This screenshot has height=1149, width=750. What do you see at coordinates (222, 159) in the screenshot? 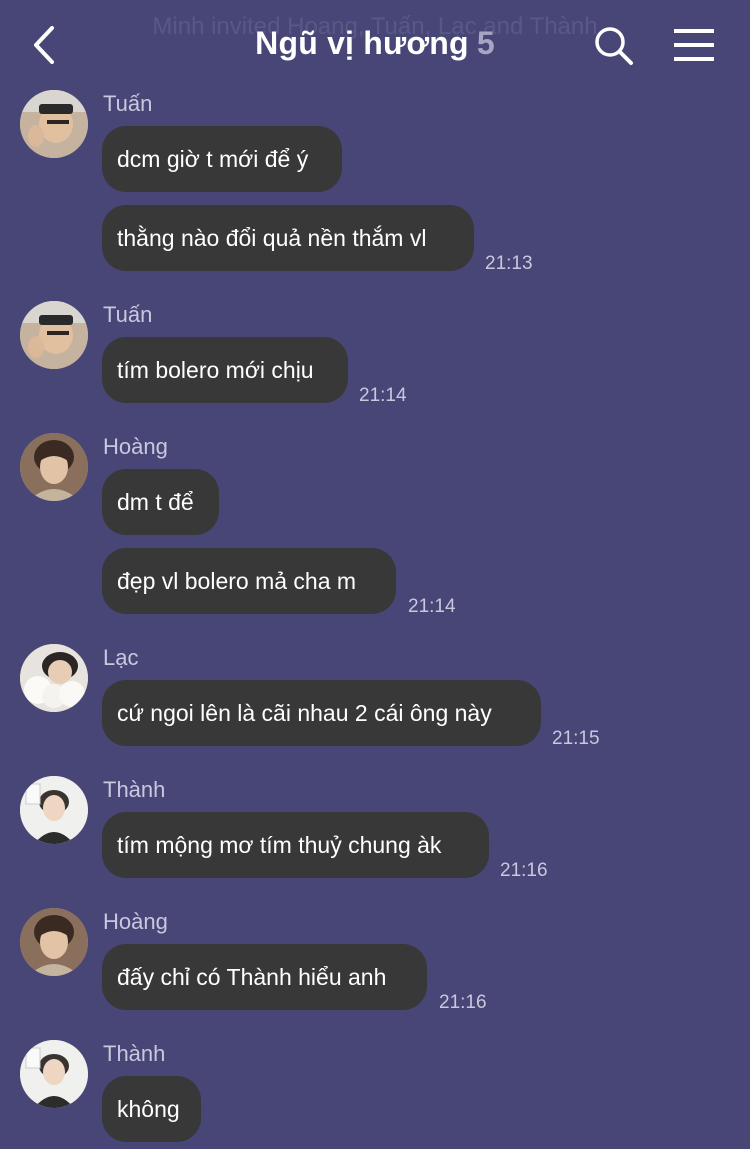
I see `message-bubble: dcm giờ t mới để ý` at bounding box center [222, 159].